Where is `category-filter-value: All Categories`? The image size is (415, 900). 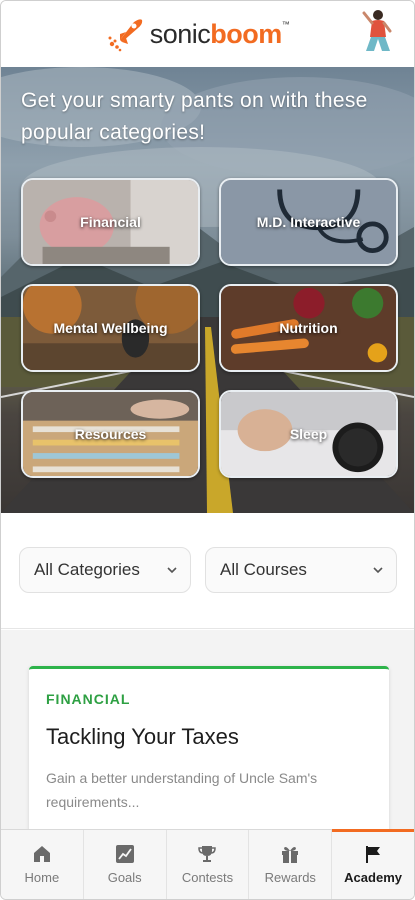
category-filter-value: All Categories is located at coordinates (87, 569).